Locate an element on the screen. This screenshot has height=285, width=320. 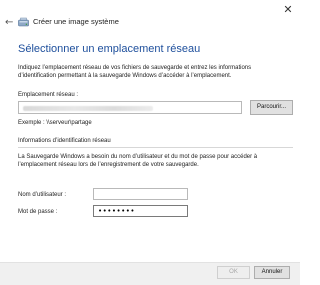
credentials-section-title: Informations d’identification réseau is located at coordinates (64, 141).